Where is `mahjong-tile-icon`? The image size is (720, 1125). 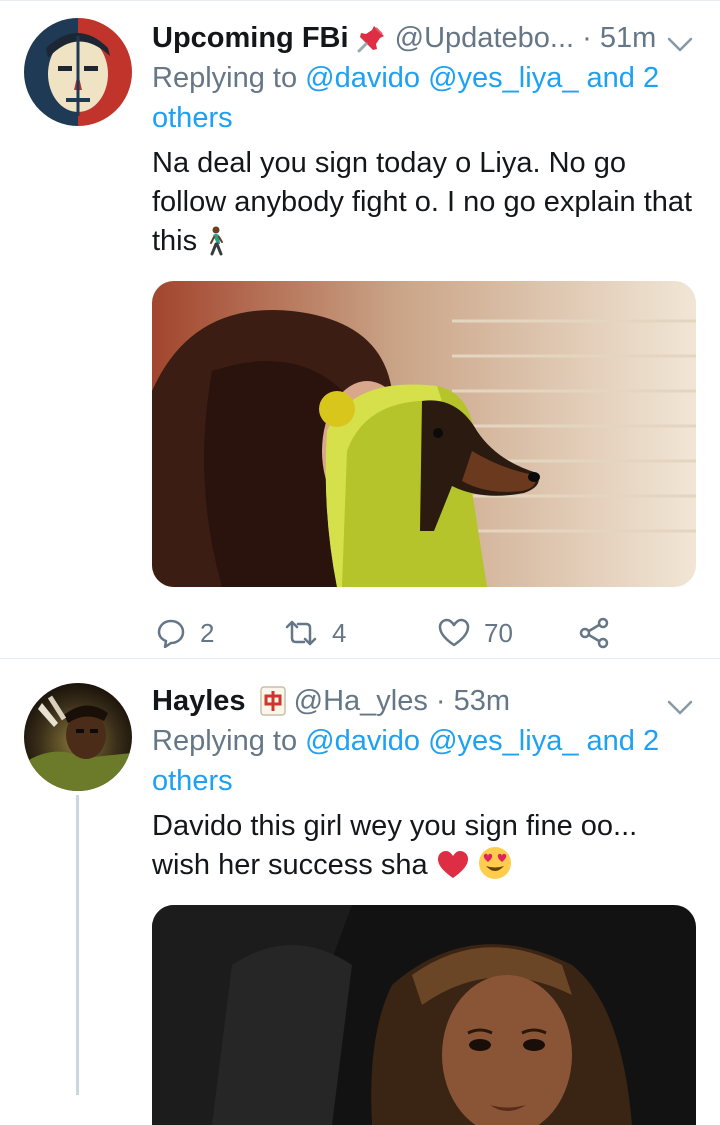 mahjong-tile-icon is located at coordinates (272, 706).